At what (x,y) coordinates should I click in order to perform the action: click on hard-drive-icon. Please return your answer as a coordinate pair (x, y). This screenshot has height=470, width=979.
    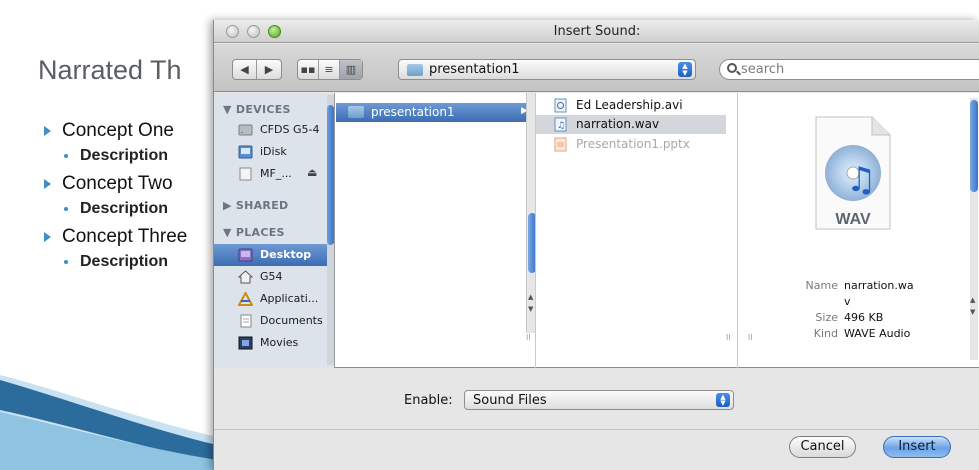
    Looking at the image, I should click on (245, 130).